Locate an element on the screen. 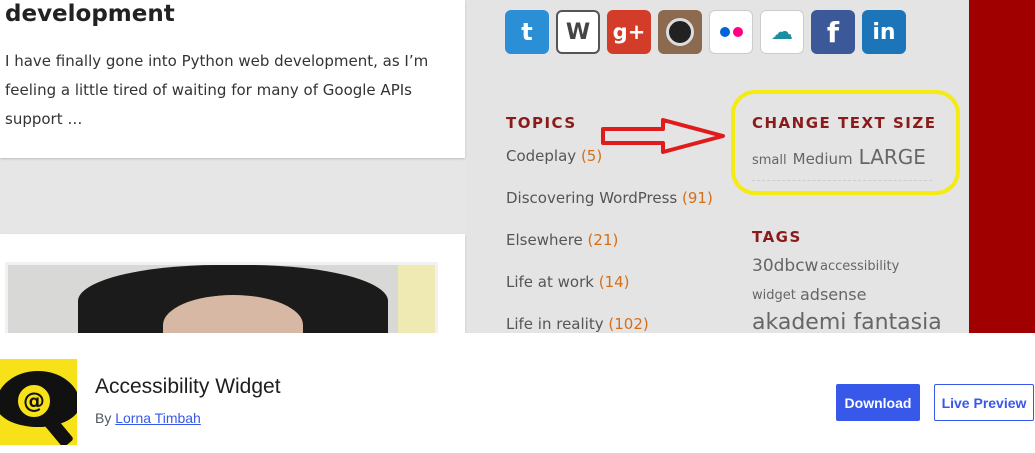  tag-link: widget is located at coordinates (774, 295).